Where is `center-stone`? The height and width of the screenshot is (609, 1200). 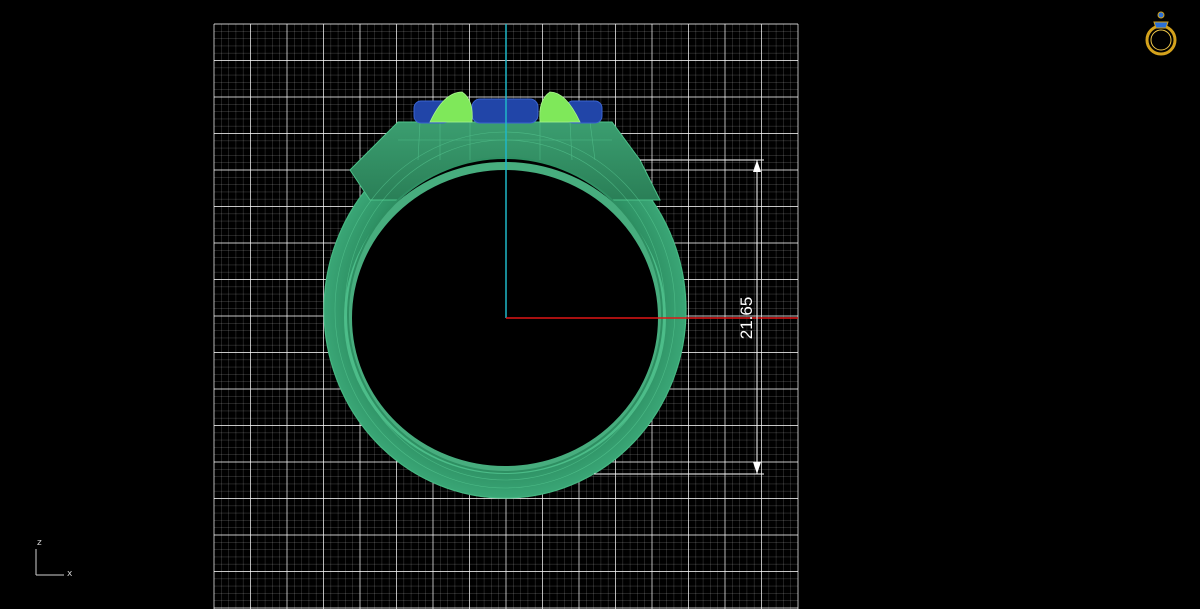
center-stone is located at coordinates (505, 111).